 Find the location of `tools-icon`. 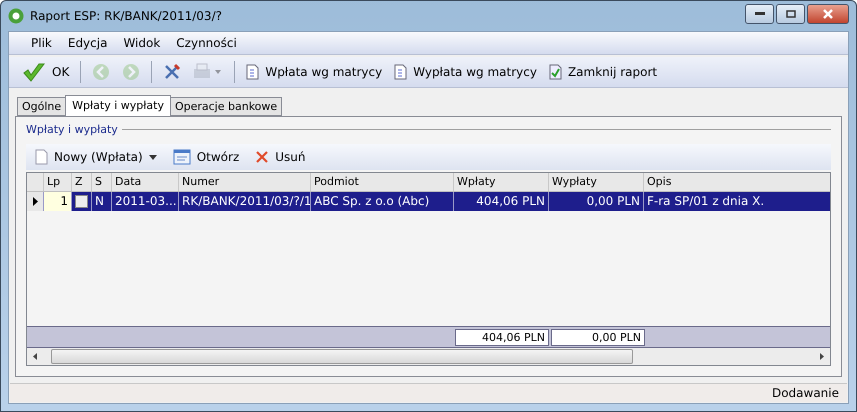

tools-icon is located at coordinates (172, 72).